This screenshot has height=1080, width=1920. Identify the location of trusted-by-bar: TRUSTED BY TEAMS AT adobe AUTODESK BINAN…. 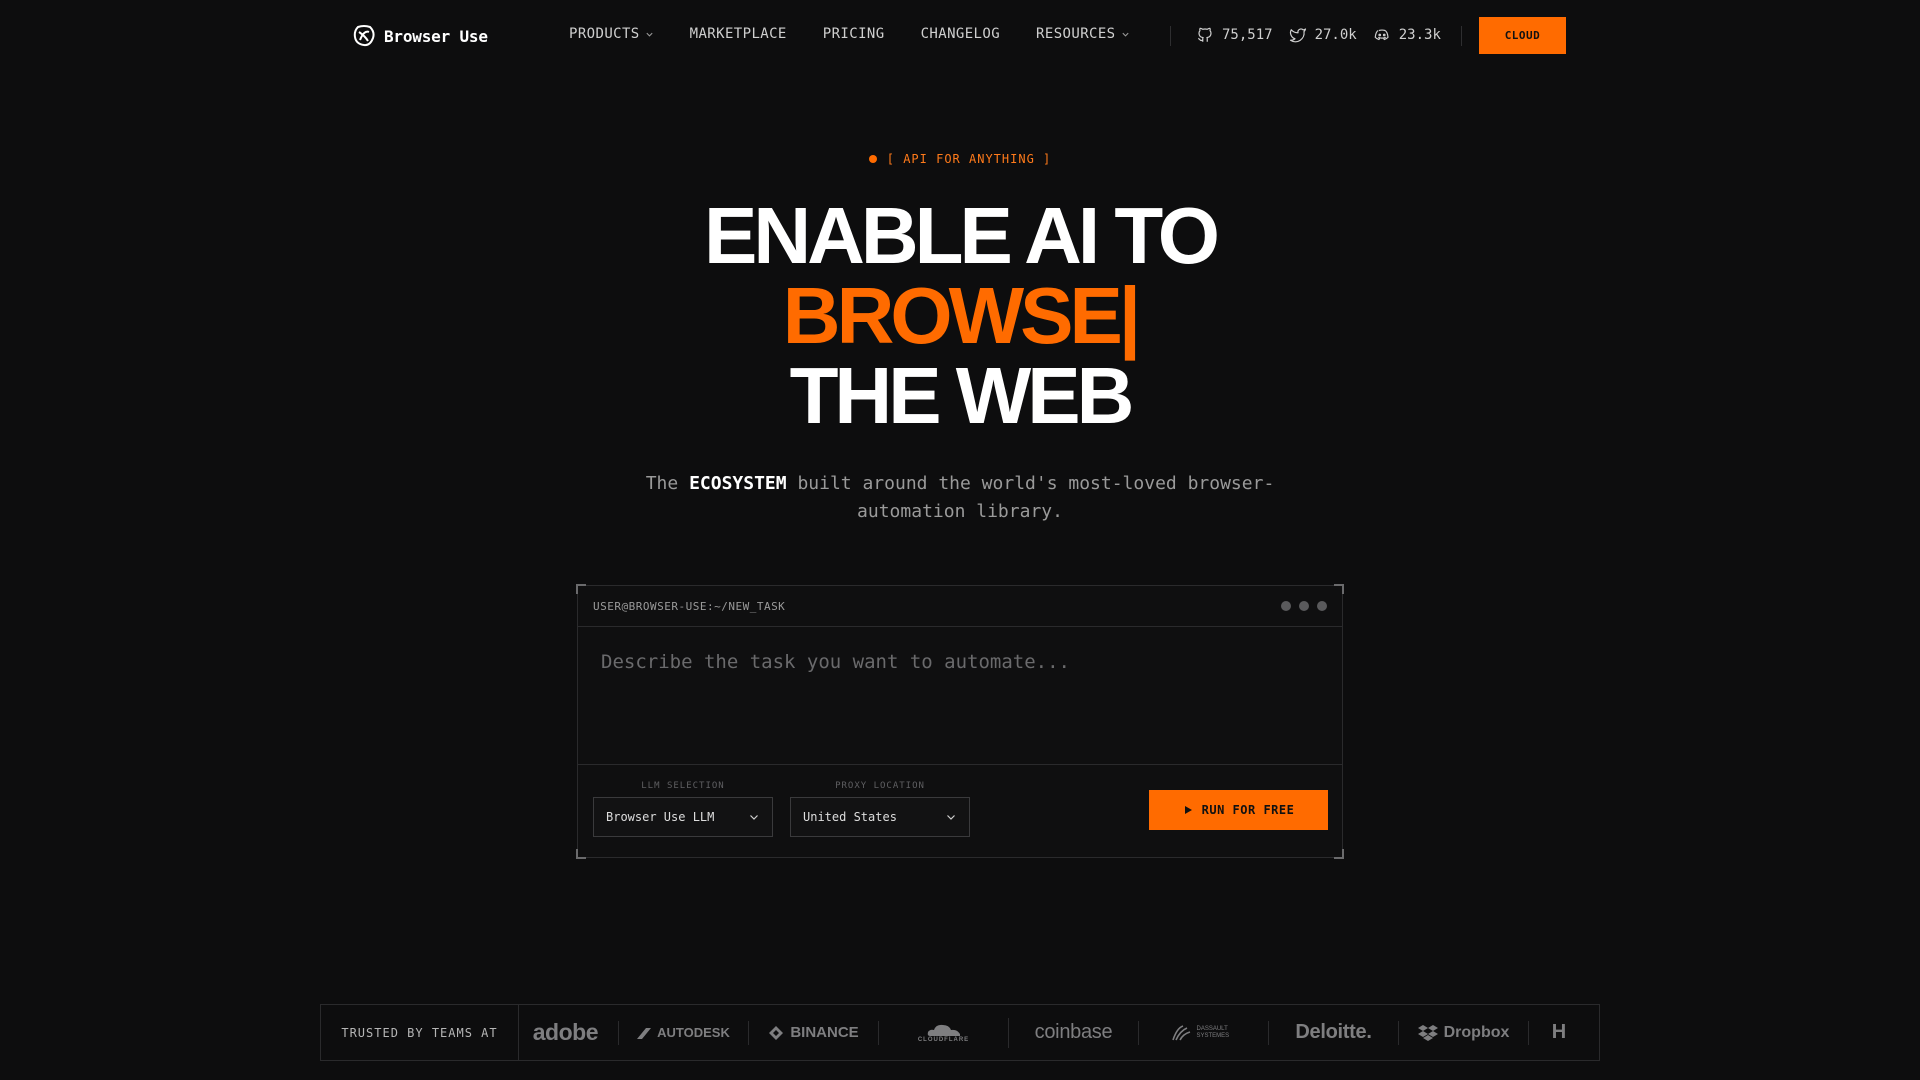
(960, 1032).